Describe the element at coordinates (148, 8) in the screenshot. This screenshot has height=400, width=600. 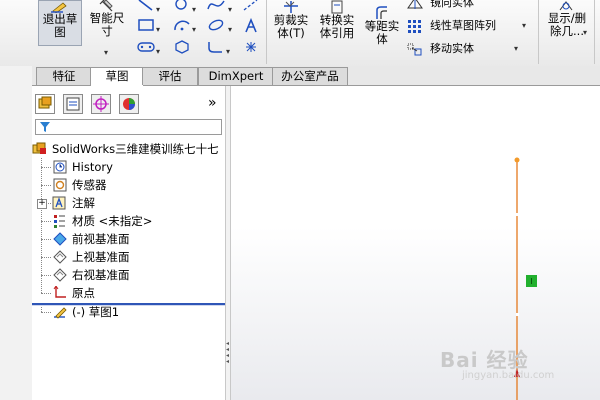
I see `line-tool: ▾` at that location.